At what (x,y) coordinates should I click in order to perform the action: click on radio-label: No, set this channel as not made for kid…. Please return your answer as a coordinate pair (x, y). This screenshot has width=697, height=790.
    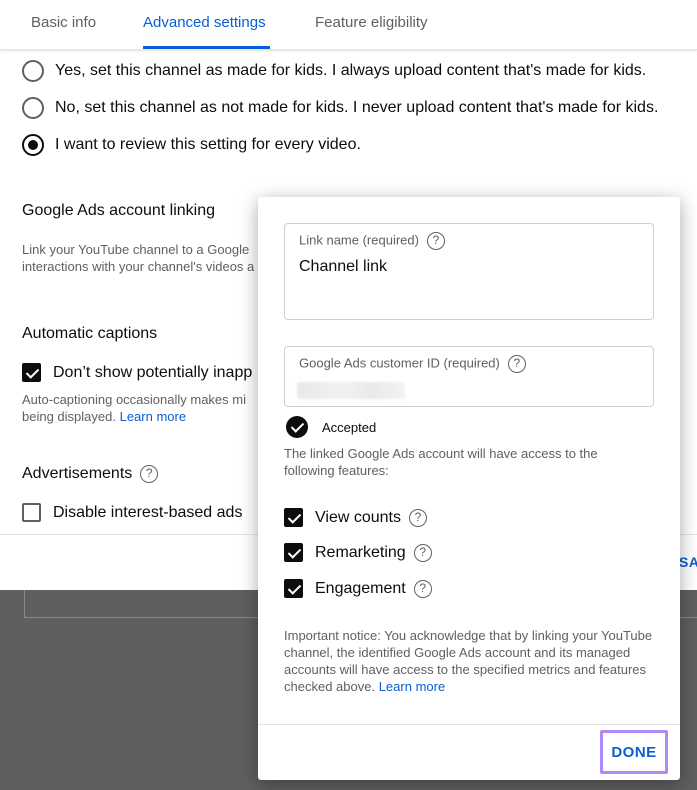
    Looking at the image, I should click on (357, 107).